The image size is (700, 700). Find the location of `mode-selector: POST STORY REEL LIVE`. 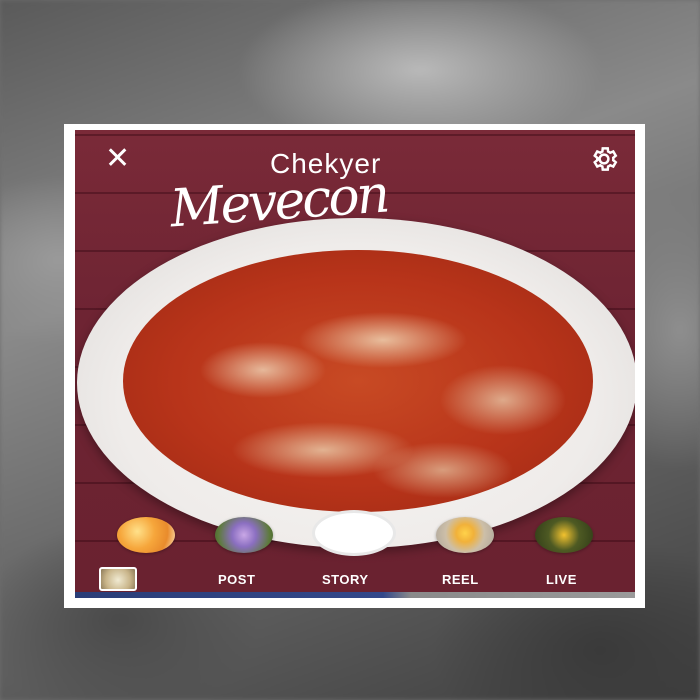

mode-selector: POST STORY REEL LIVE is located at coordinates (355, 582).